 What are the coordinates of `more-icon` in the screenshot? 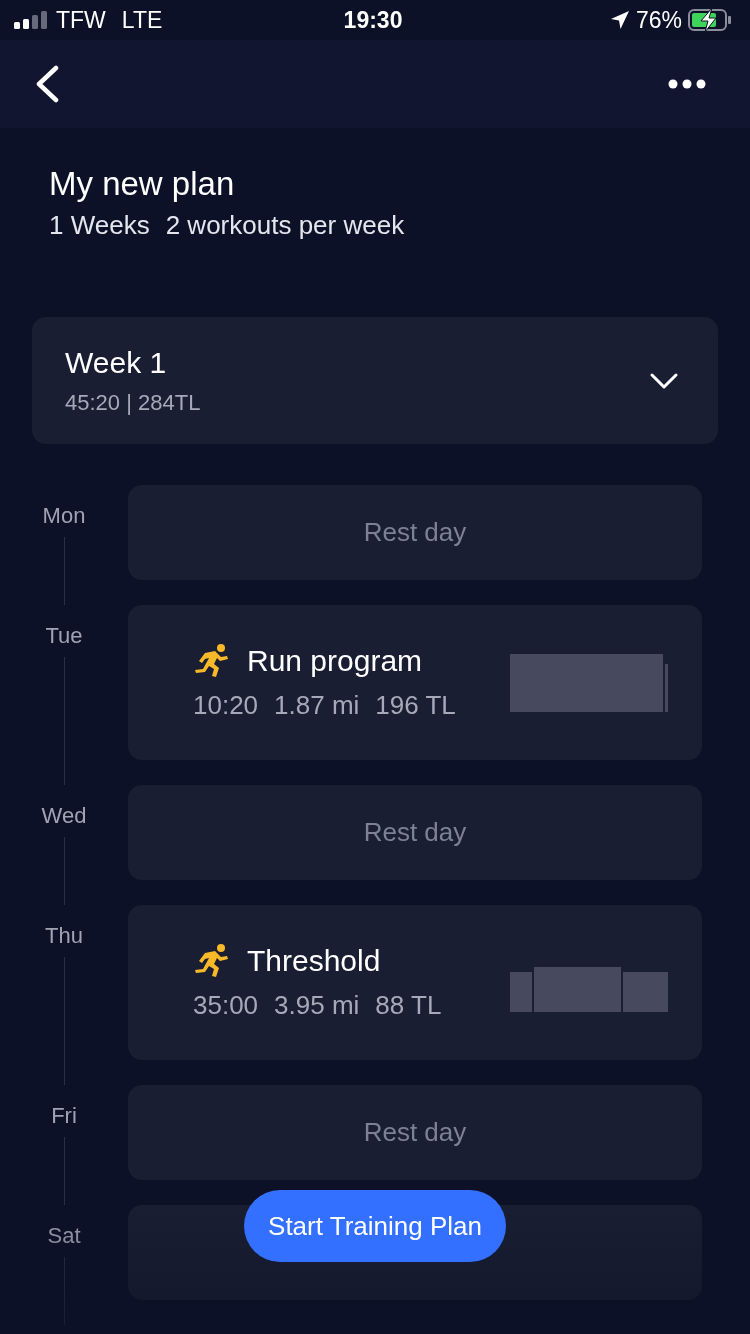 It's located at (687, 84).